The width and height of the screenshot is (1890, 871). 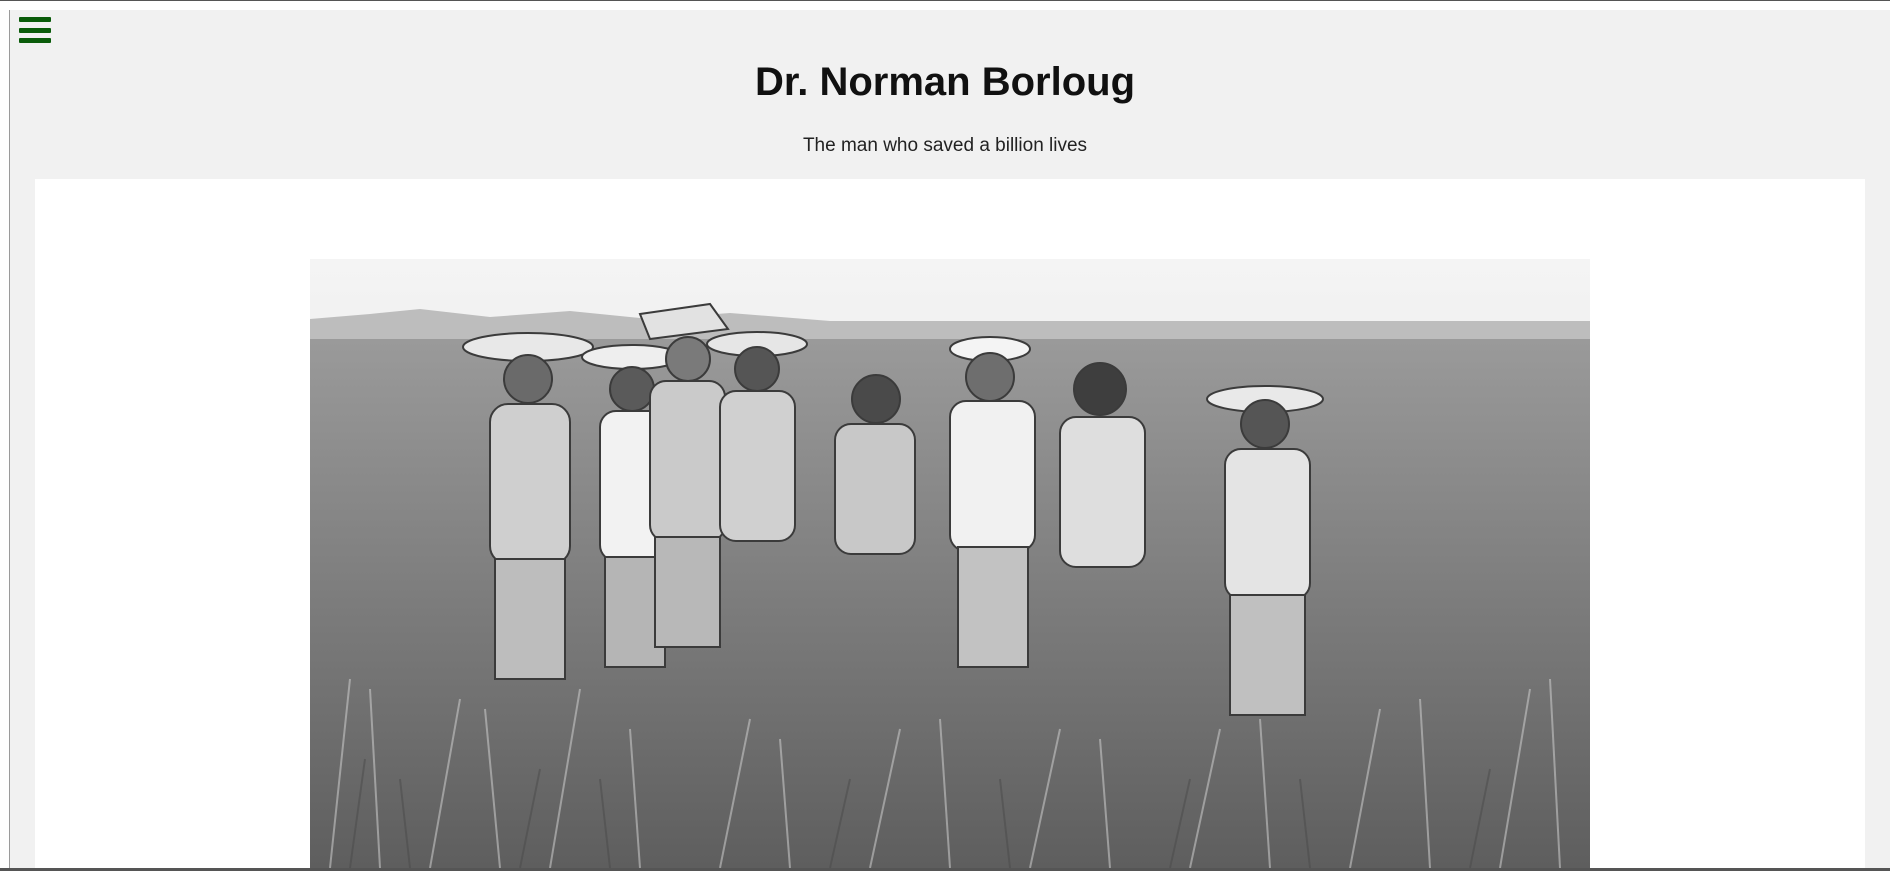 What do you see at coordinates (945, 0) in the screenshot?
I see `window-top-border` at bounding box center [945, 0].